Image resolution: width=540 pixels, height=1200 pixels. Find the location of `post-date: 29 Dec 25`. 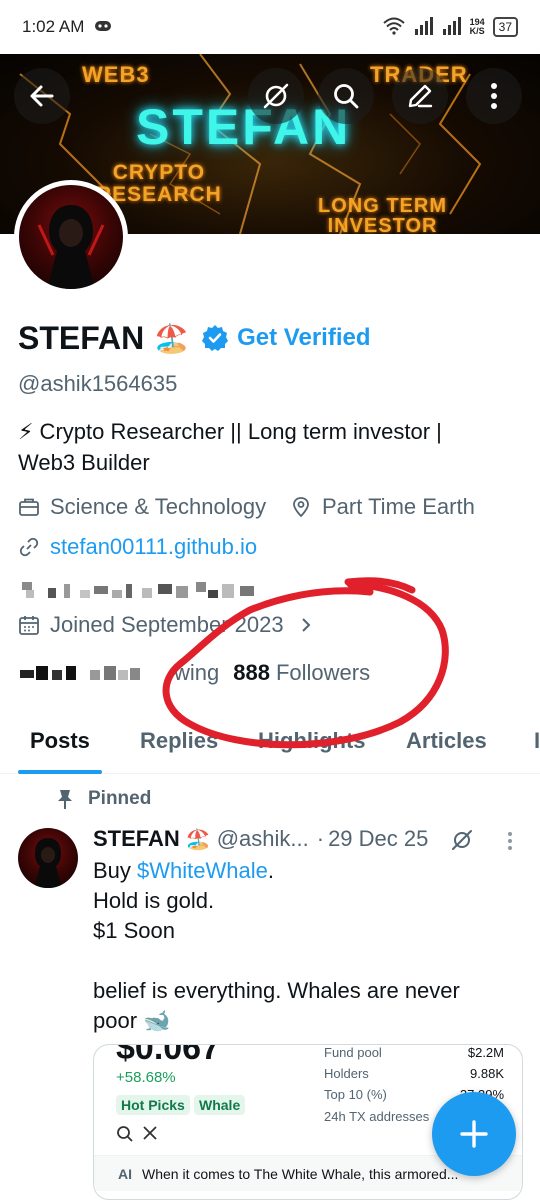

post-date: 29 Dec 25 is located at coordinates (378, 839).